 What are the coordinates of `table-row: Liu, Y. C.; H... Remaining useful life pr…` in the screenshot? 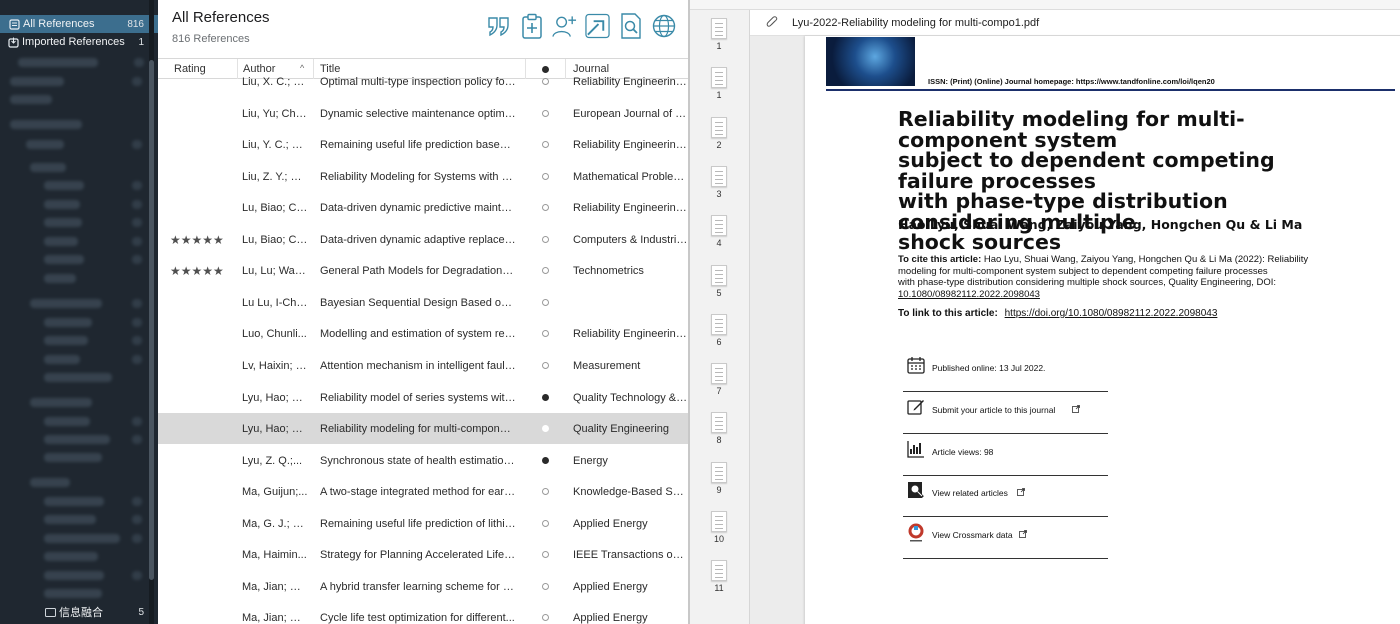 It's located at (423, 144).